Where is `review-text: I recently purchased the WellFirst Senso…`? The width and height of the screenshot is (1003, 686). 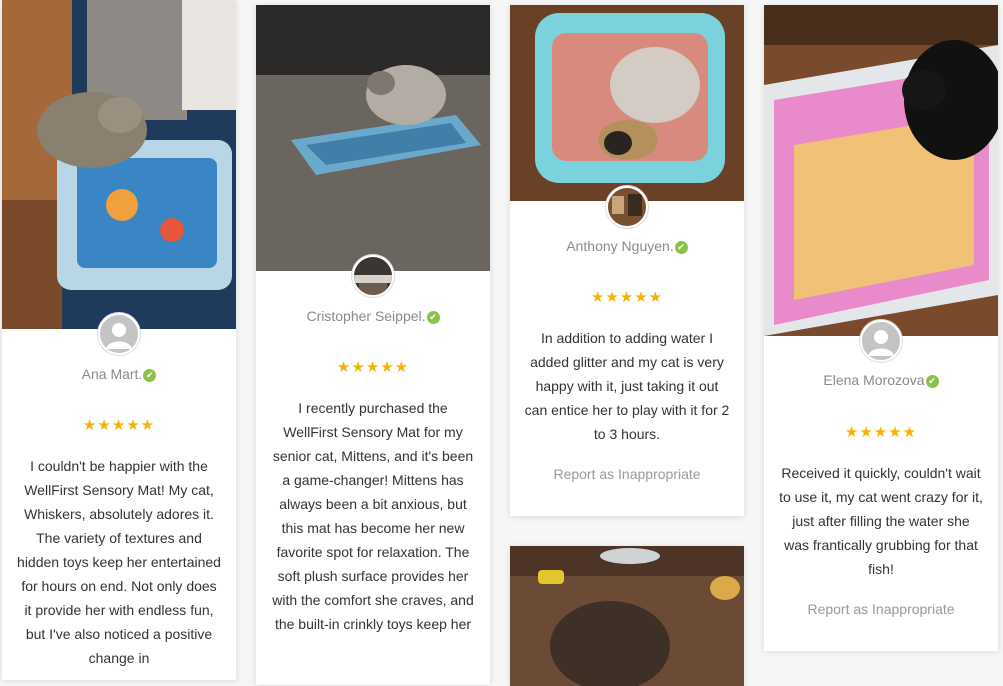
review-text: I recently purchased the WellFirst Senso… is located at coordinates (373, 516).